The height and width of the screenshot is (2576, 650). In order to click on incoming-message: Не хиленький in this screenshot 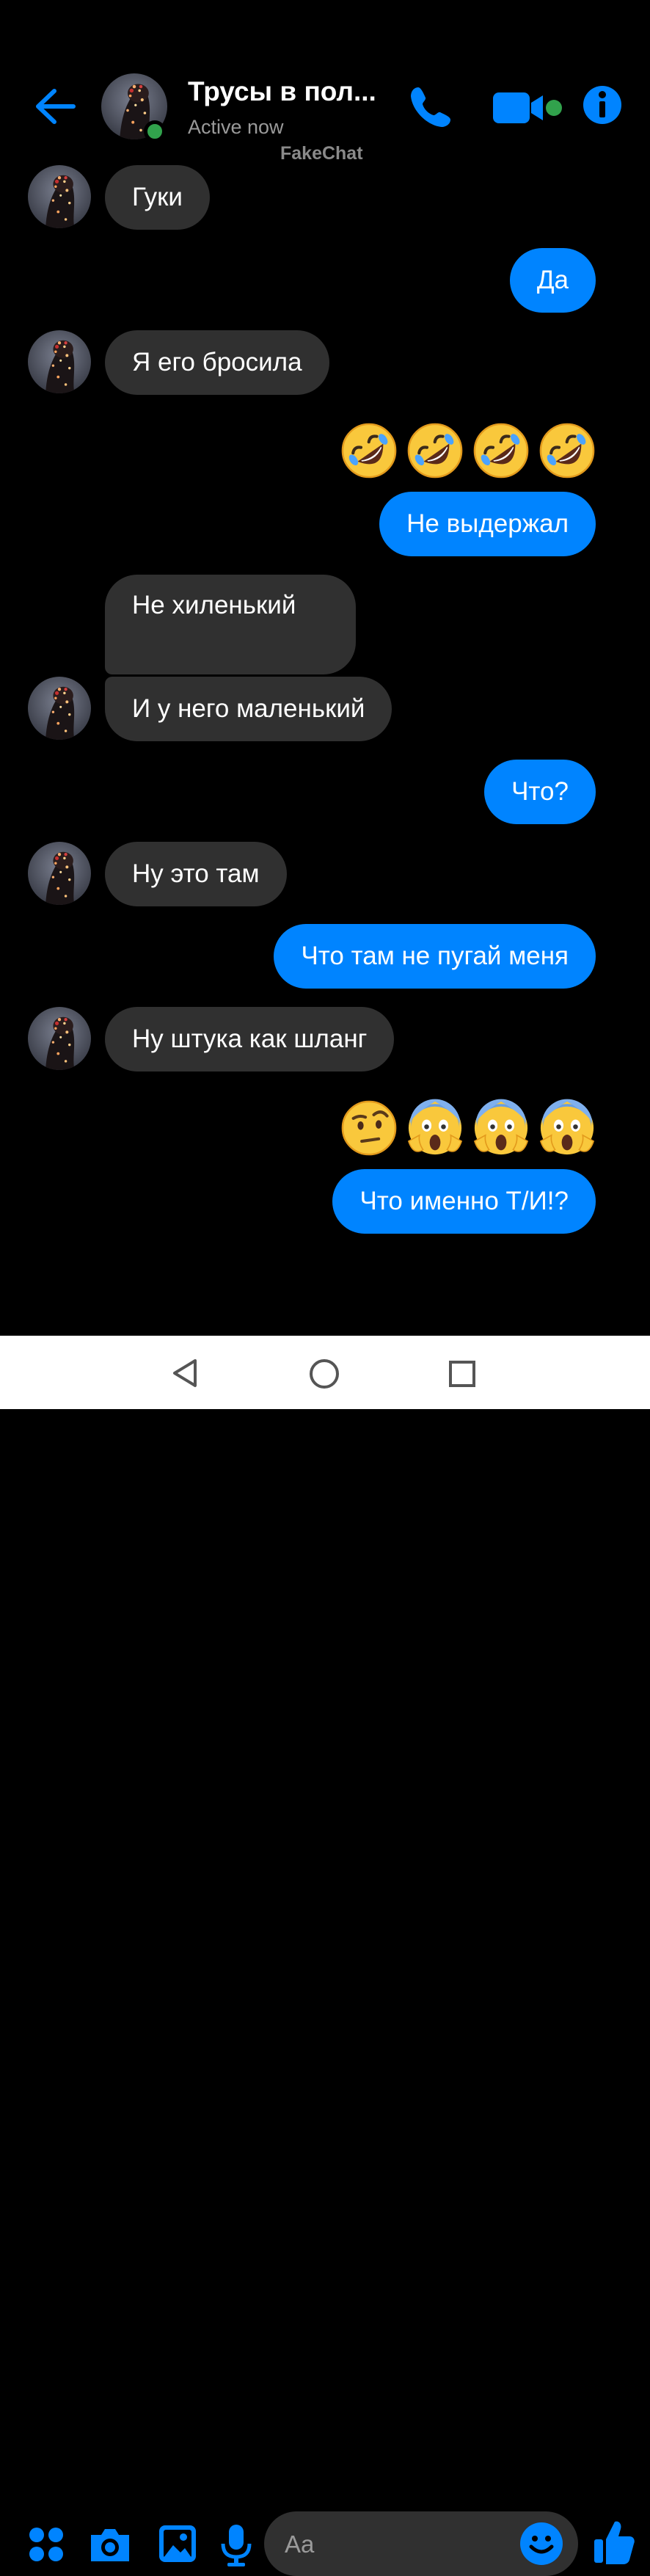, I will do `click(230, 624)`.